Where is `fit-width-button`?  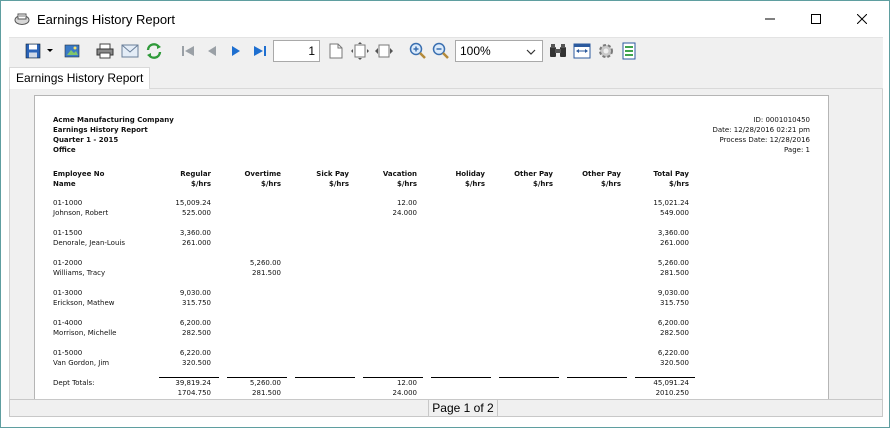
fit-width-button is located at coordinates (384, 51).